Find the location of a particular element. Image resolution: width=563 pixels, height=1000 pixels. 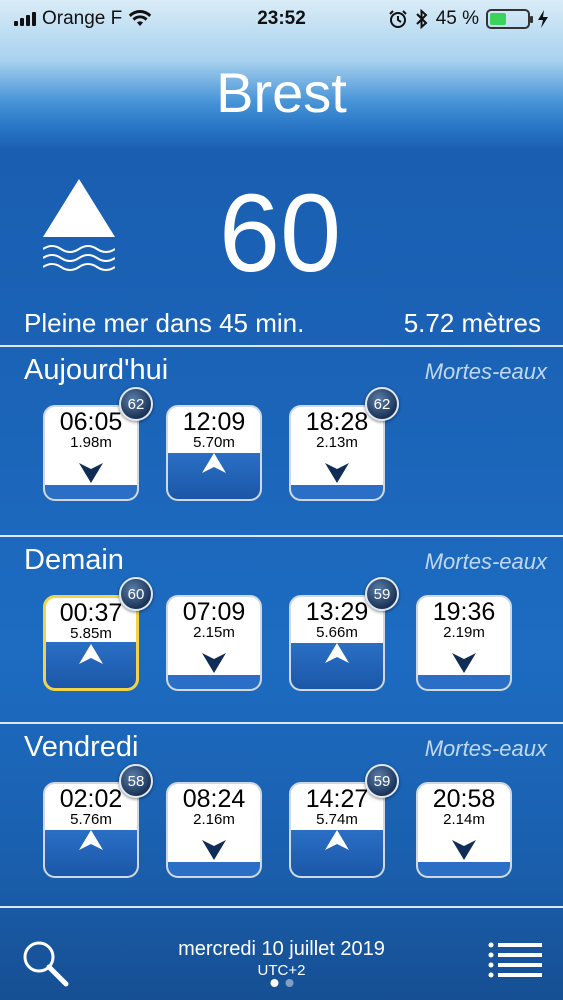

carrier-name: Orange F is located at coordinates (82, 18).